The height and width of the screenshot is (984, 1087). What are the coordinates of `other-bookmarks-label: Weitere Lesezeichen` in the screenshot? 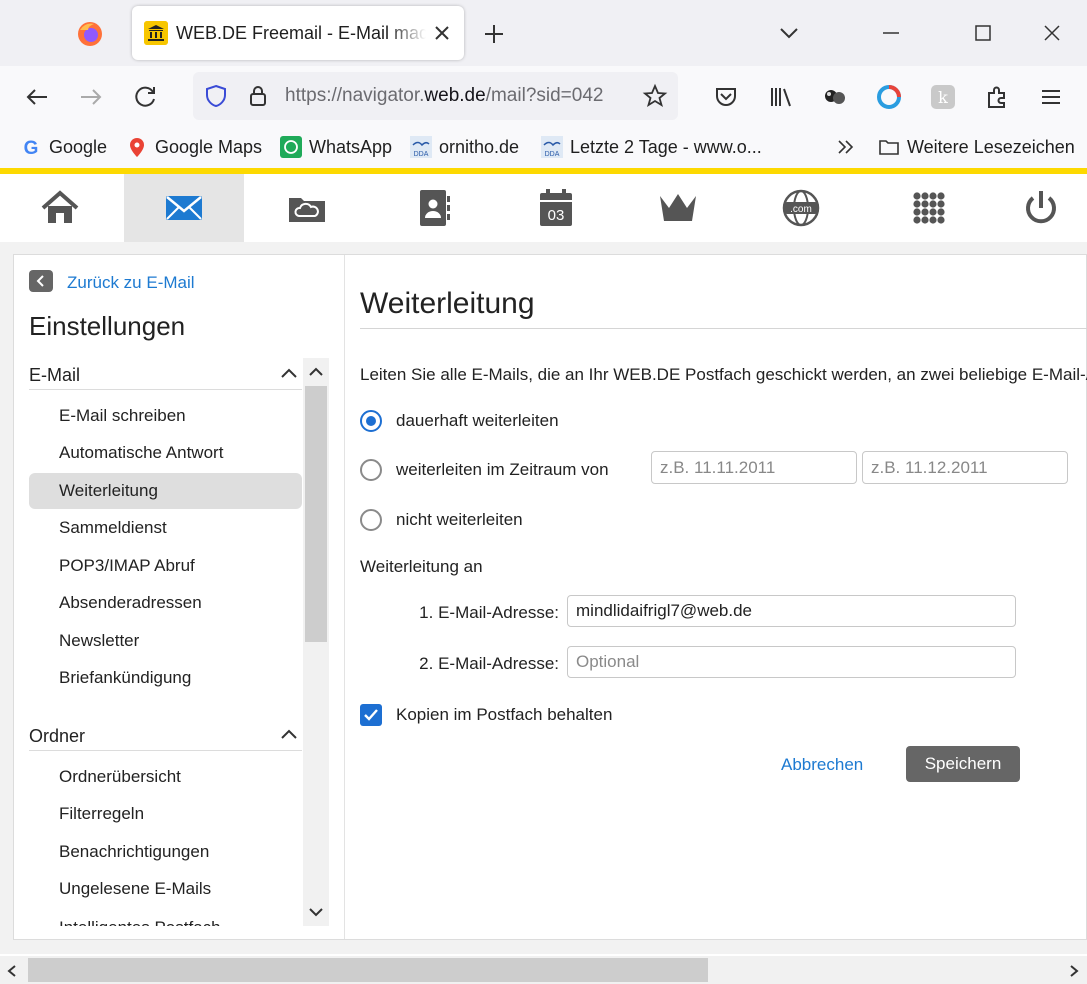 It's located at (991, 147).